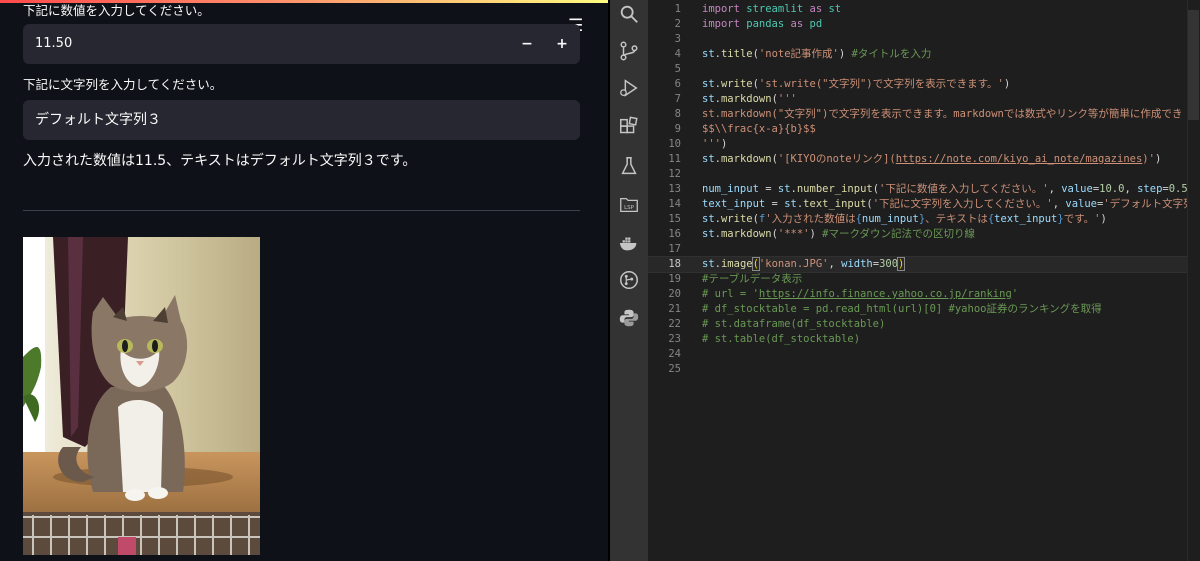 Image resolution: width=1200 pixels, height=561 pixels. I want to click on git-graph-icon, so click(629, 280).